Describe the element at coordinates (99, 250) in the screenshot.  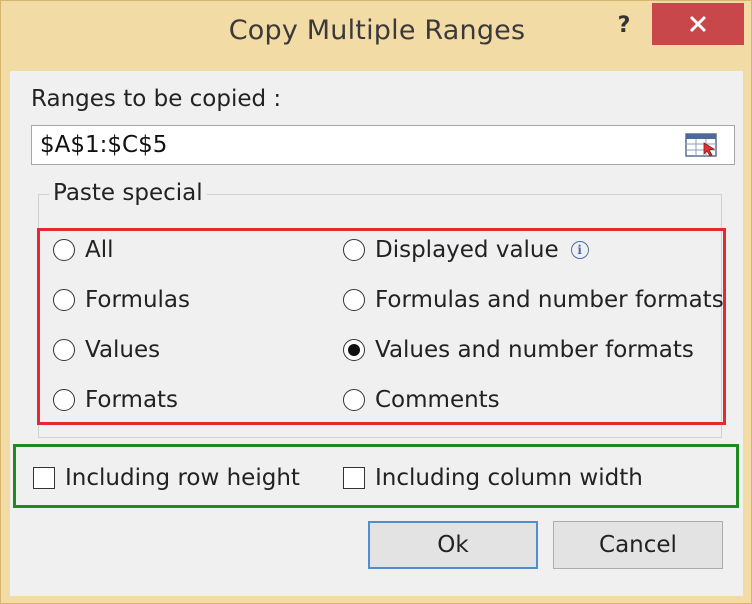
I see `option-all-label: All` at that location.